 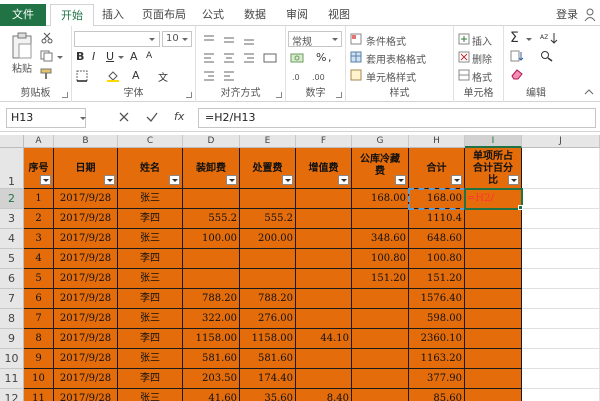 What do you see at coordinates (211, 279) in the screenshot?
I see `cell-d6` at bounding box center [211, 279].